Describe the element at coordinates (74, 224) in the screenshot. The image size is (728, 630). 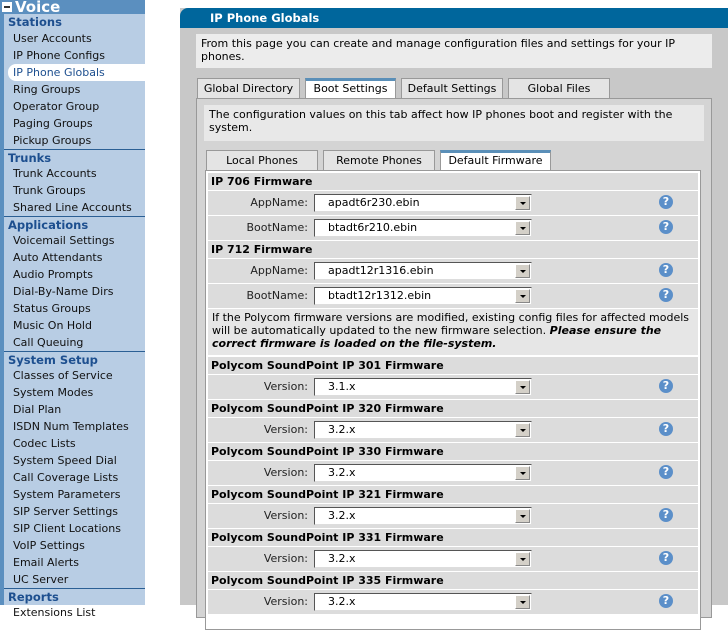
I see `nav-group-applications: Applications` at that location.